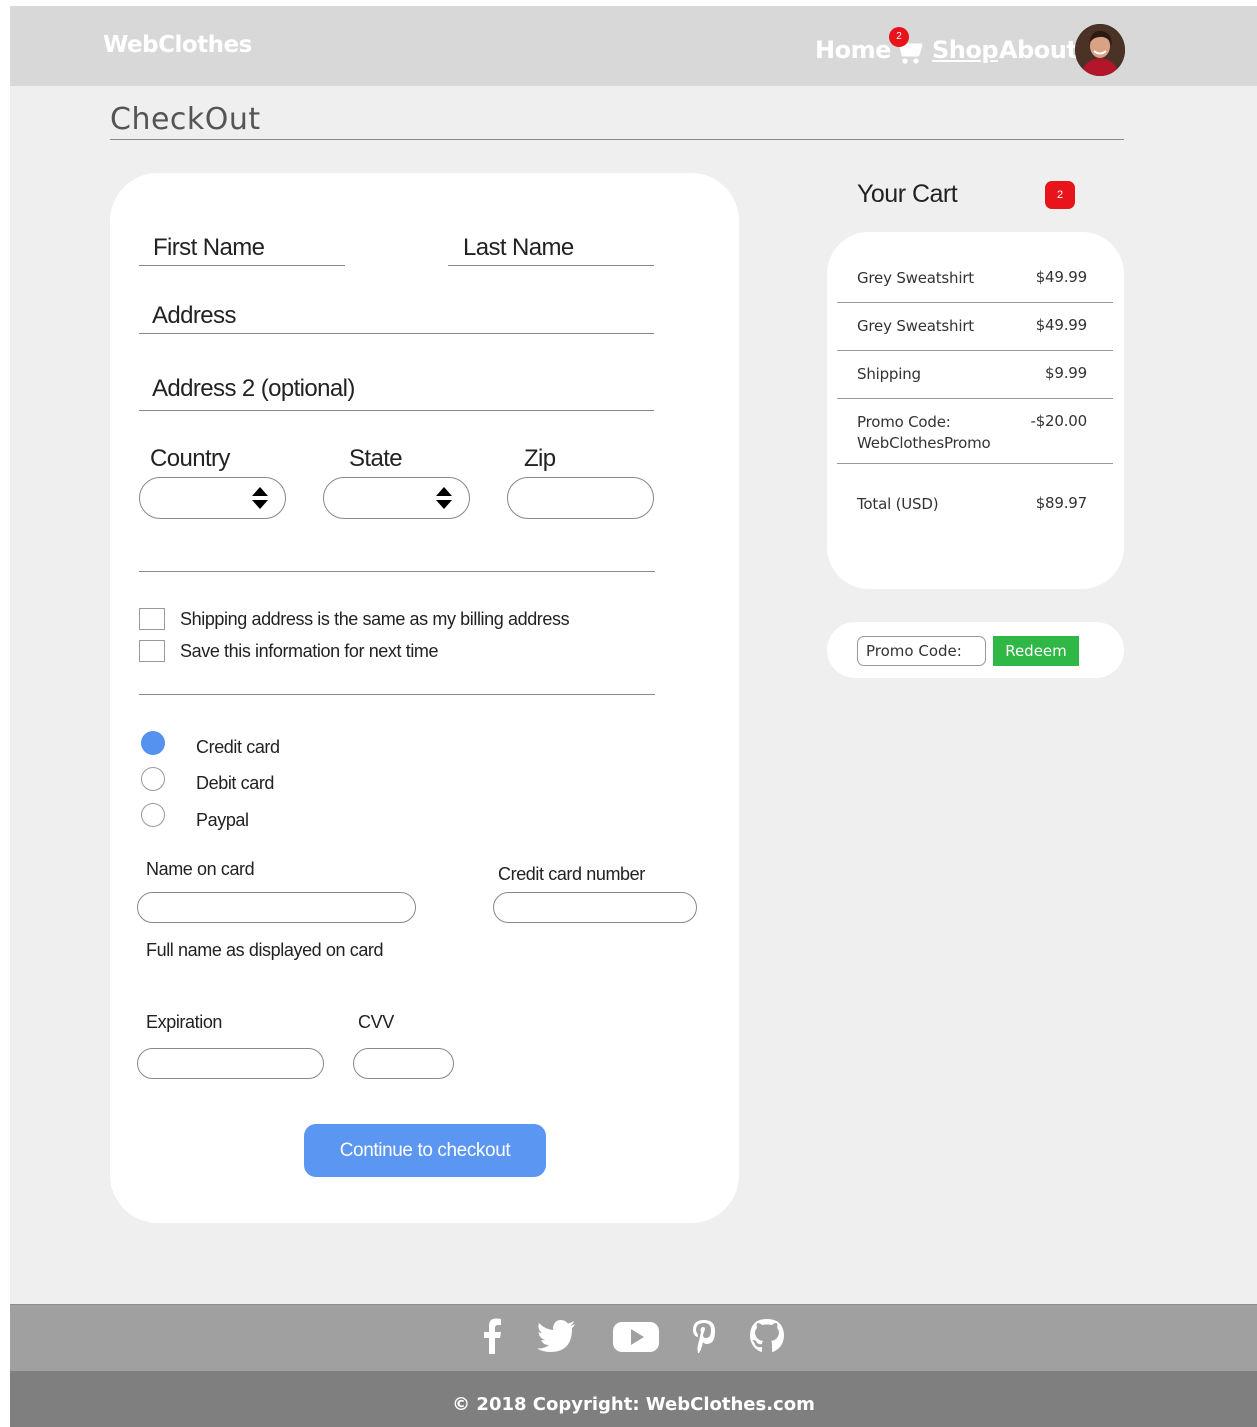 The width and height of the screenshot is (1257, 1427). I want to click on youtube-icon, so click(636, 1336).